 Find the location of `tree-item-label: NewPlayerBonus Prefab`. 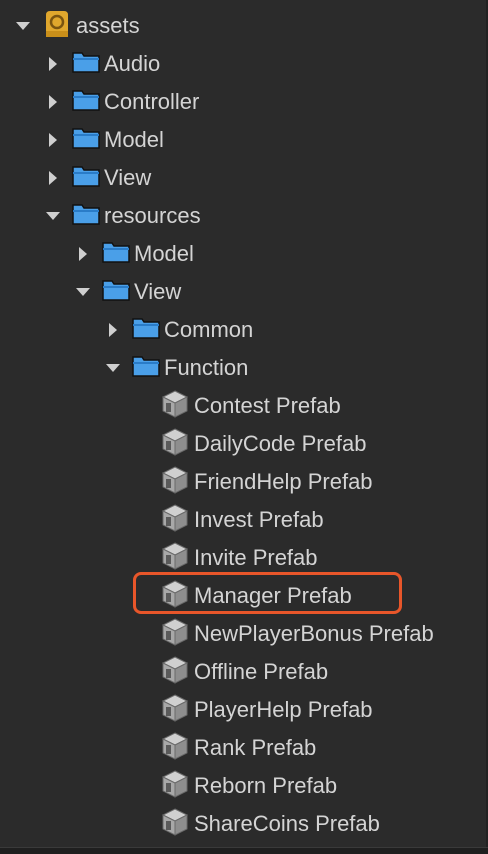

tree-item-label: NewPlayerBonus Prefab is located at coordinates (314, 633).